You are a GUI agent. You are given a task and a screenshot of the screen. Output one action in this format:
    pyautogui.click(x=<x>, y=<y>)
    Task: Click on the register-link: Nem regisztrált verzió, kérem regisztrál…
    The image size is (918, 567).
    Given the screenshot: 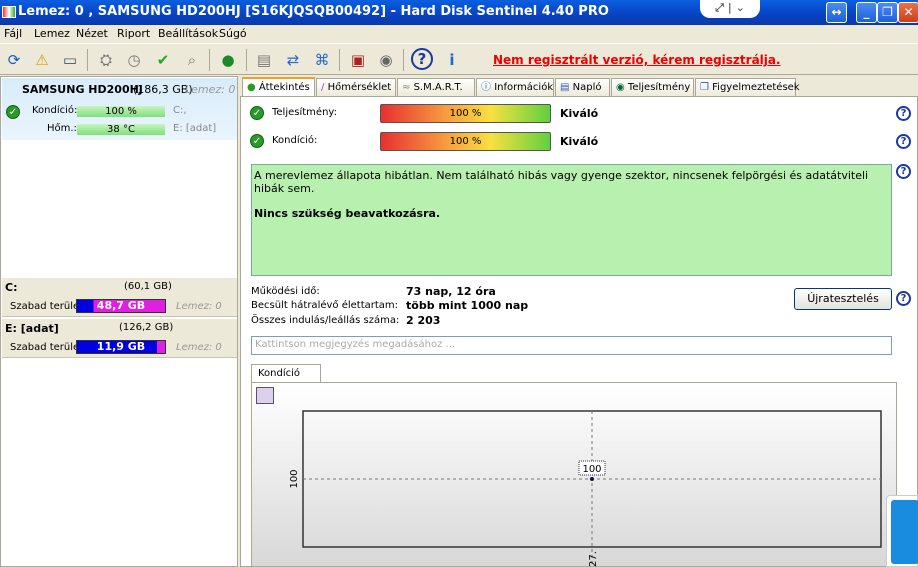 What is the action you would take?
    pyautogui.click(x=637, y=60)
    